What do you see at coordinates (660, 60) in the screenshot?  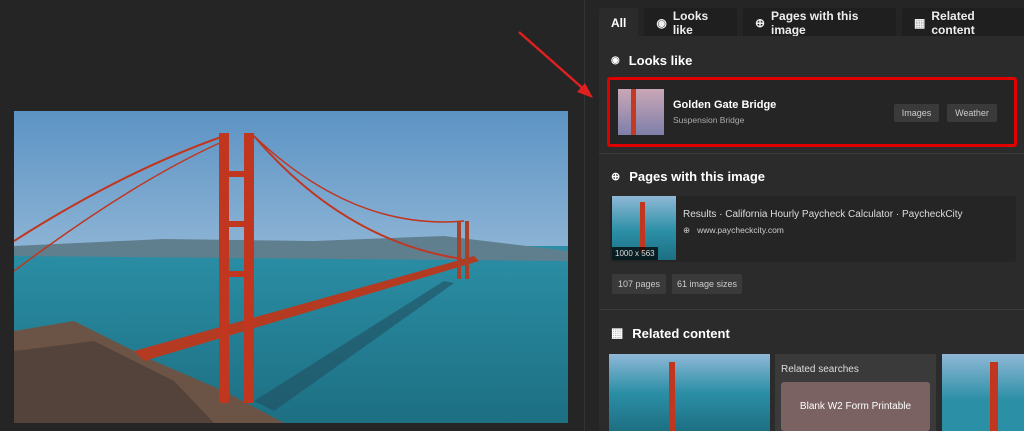 I see `section-title: Looks like` at bounding box center [660, 60].